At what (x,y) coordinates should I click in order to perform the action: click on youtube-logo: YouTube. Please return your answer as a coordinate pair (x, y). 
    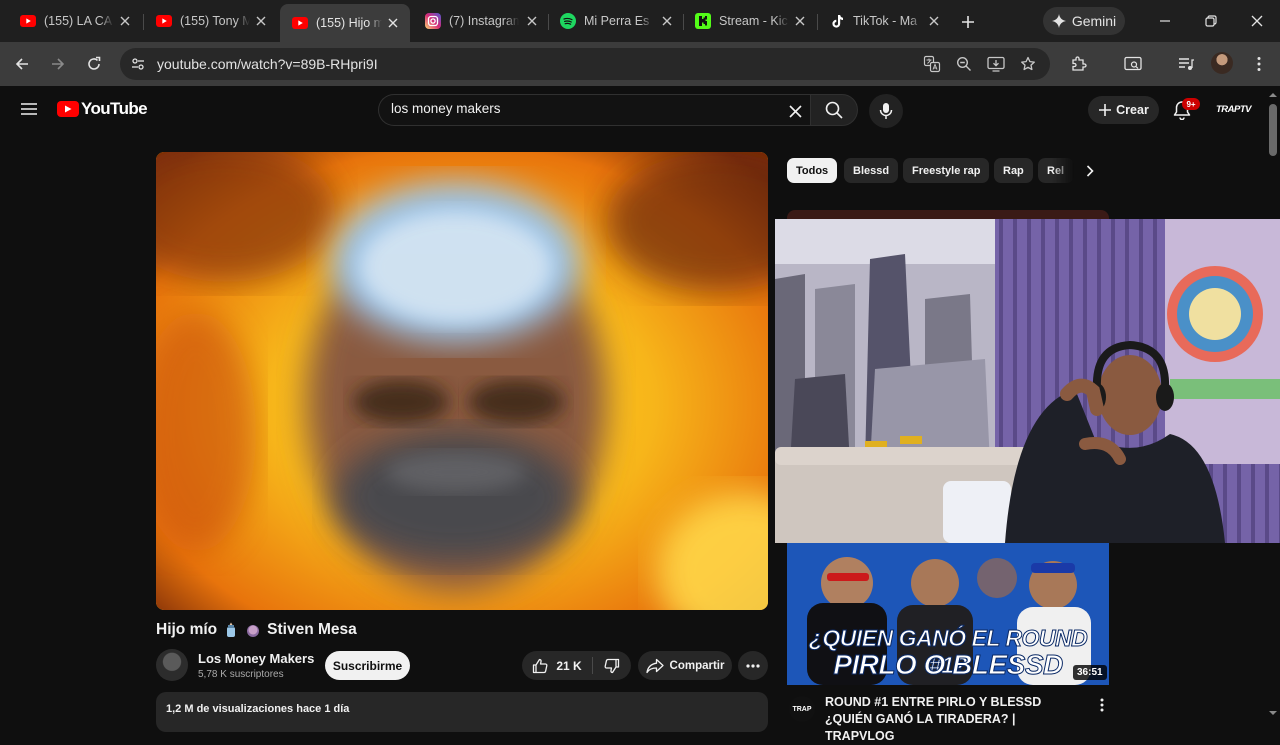
    Looking at the image, I should click on (102, 109).